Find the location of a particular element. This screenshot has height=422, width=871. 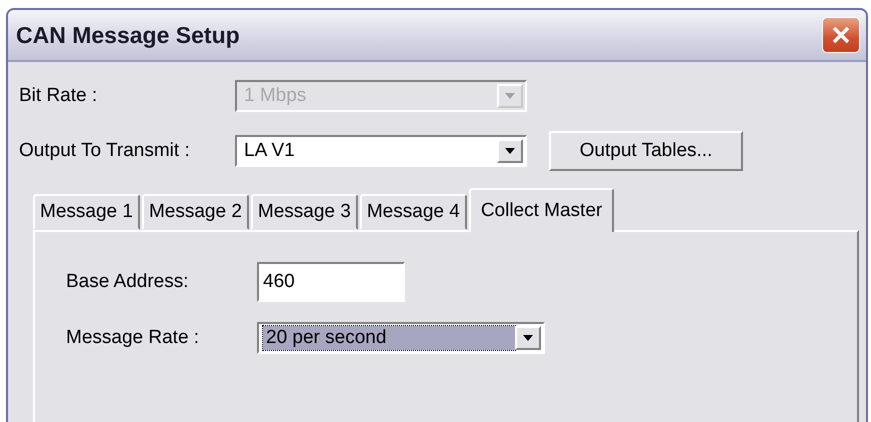

message-rate-dropdown: 20 per second is located at coordinates (401, 338).